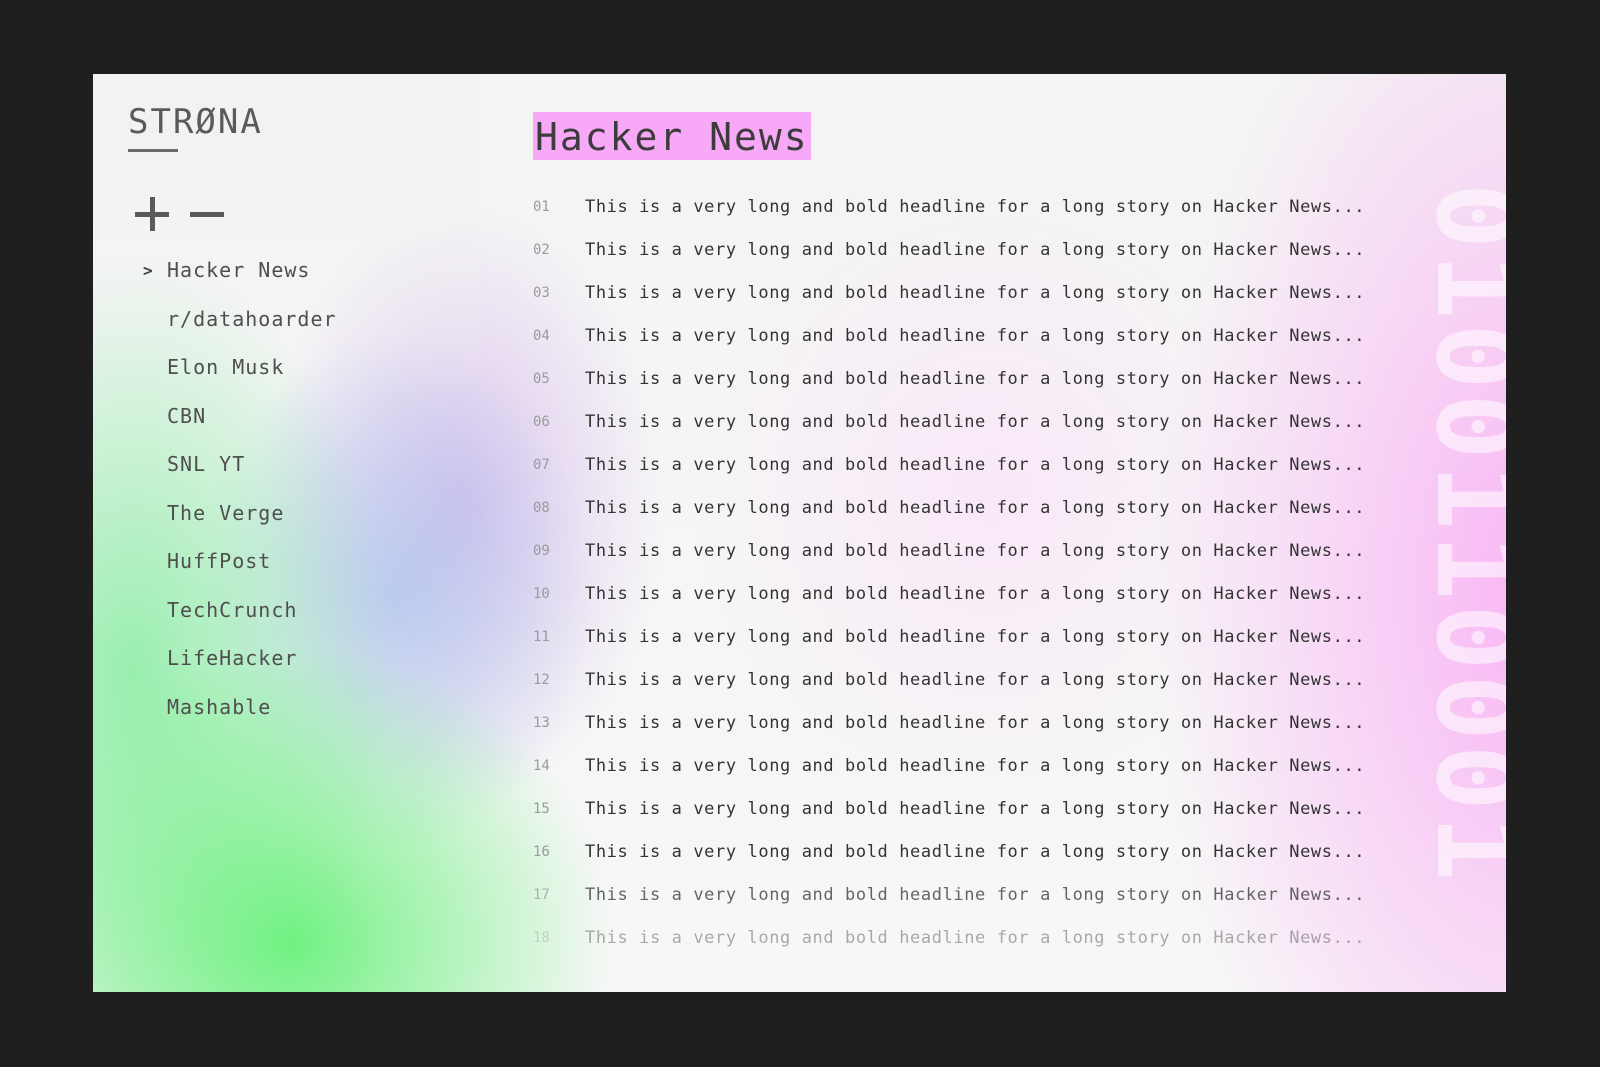 Image resolution: width=1600 pixels, height=1067 pixels. I want to click on story-number: 06, so click(541, 421).